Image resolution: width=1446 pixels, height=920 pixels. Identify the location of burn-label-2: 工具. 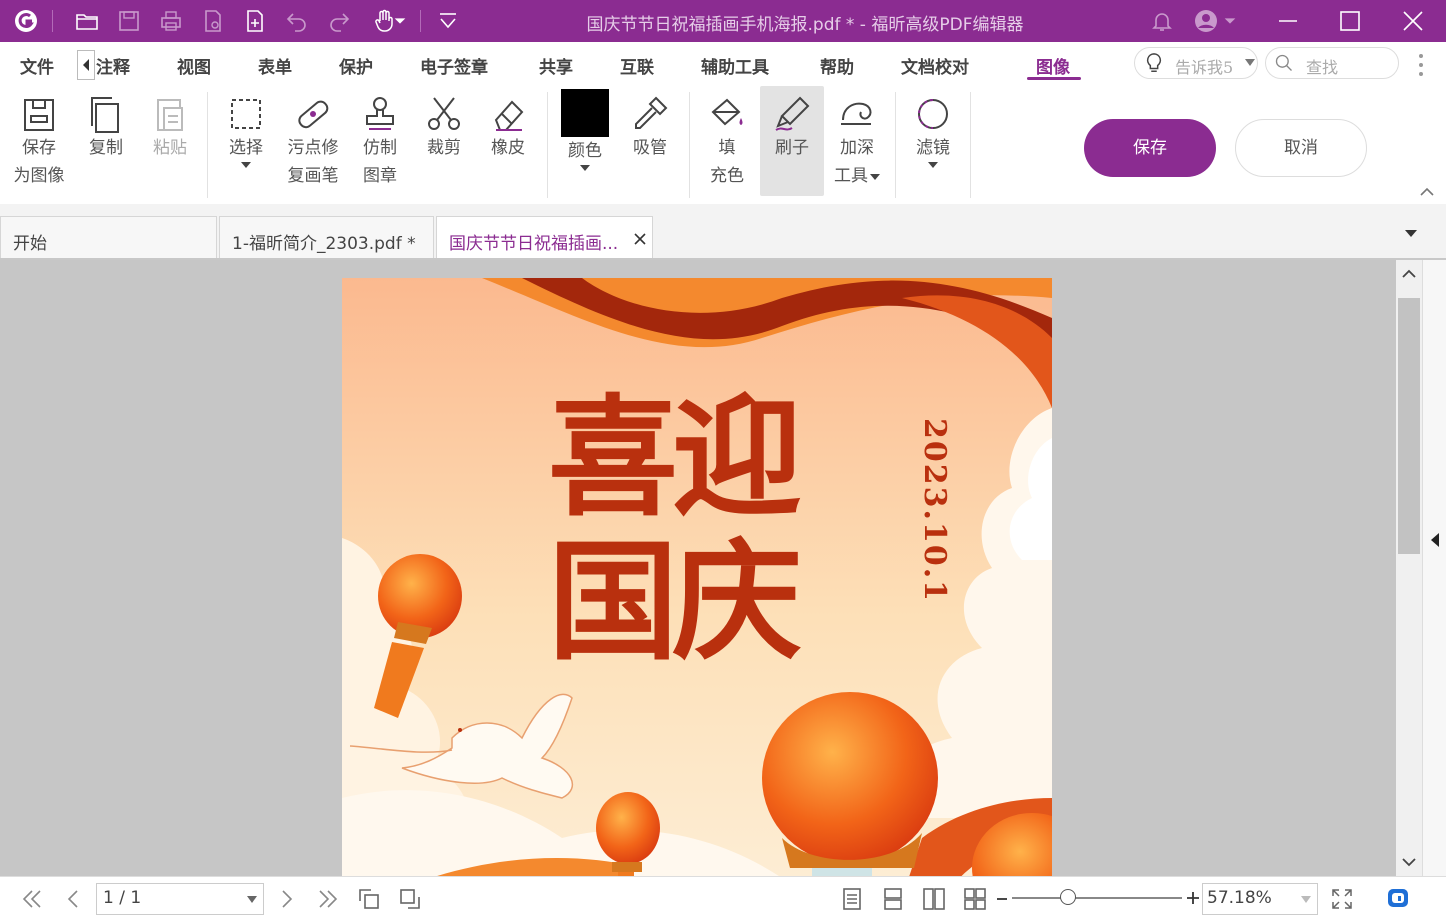
(851, 176).